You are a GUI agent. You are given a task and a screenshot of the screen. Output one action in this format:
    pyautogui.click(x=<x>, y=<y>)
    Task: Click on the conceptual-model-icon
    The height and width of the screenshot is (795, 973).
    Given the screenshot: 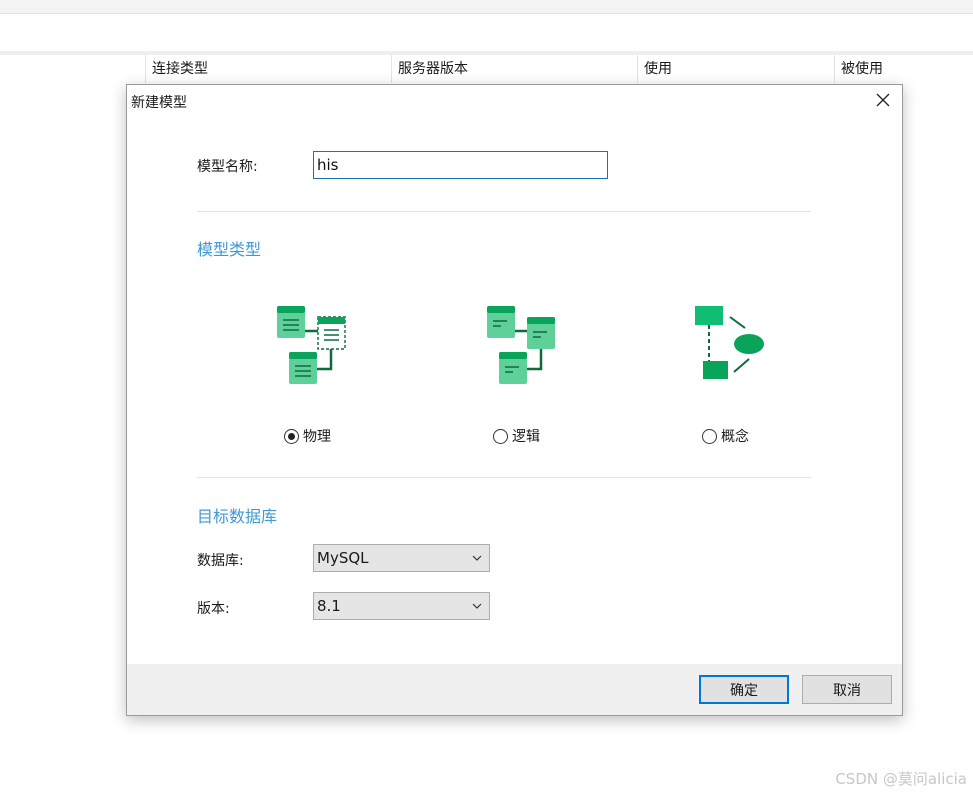 What is the action you would take?
    pyautogui.click(x=731, y=346)
    